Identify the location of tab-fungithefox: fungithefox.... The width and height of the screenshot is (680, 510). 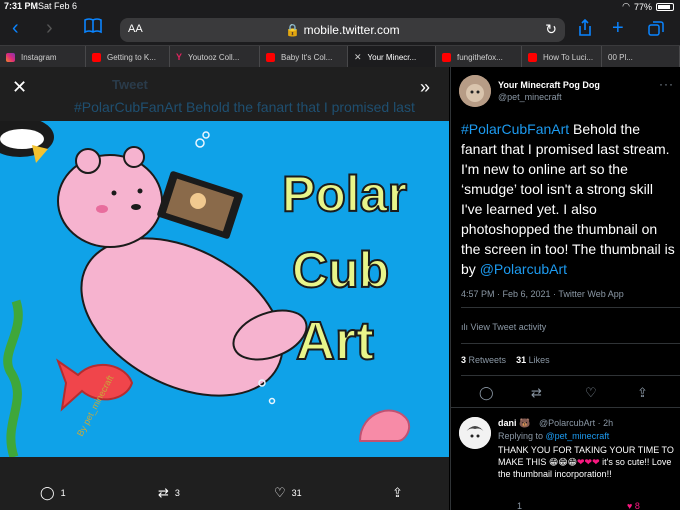
(479, 57).